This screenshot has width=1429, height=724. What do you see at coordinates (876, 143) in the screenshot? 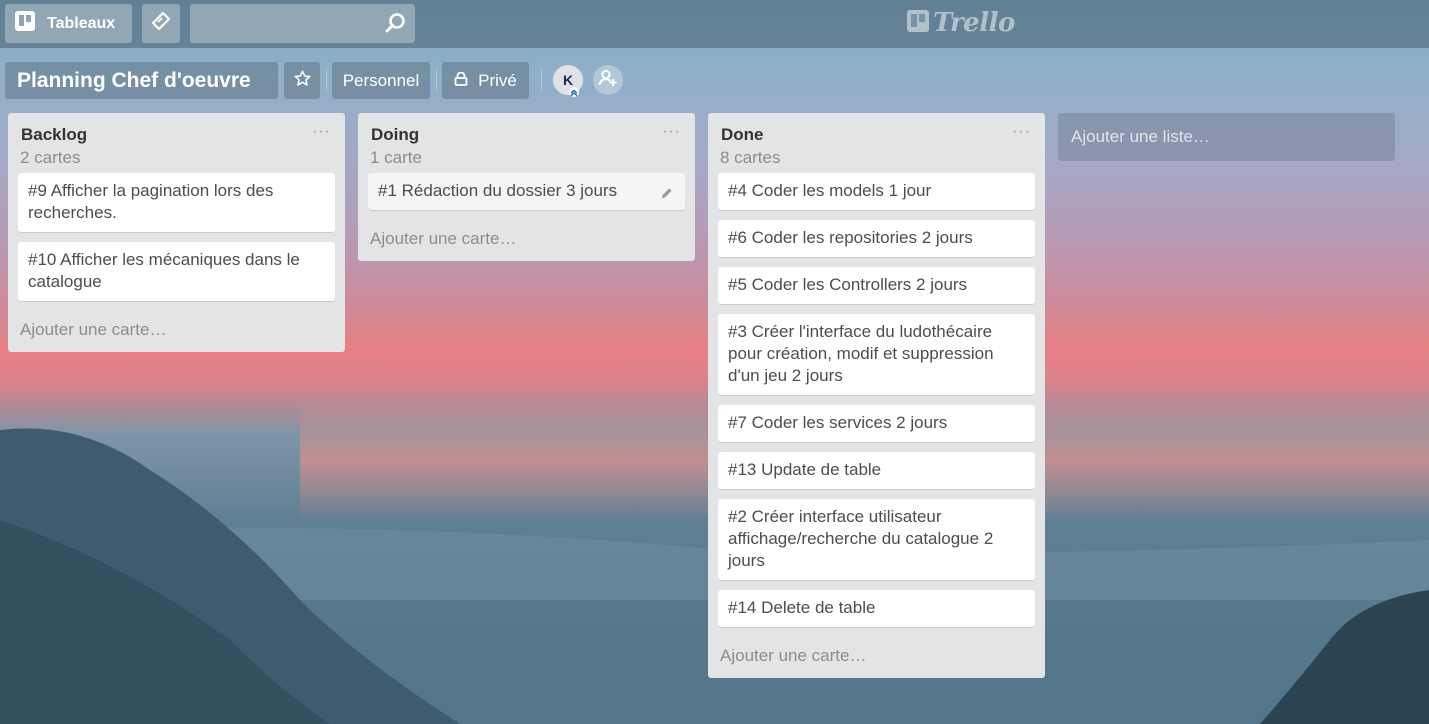
I see `list-header: Done 8 cartes ···` at bounding box center [876, 143].